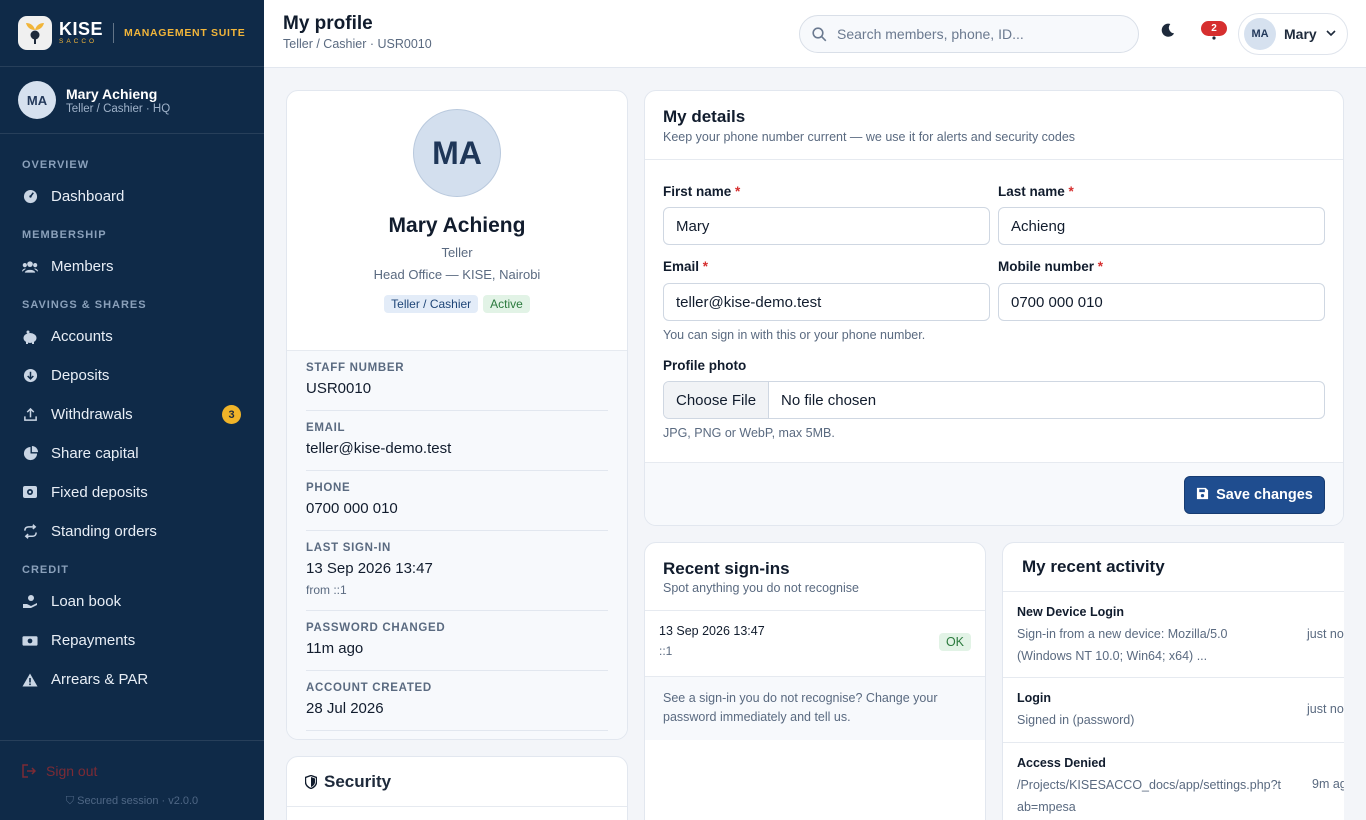 The width and height of the screenshot is (1366, 820). Describe the element at coordinates (100, 679) in the screenshot. I see `sidebar-item-label: Arrears & PAR` at that location.